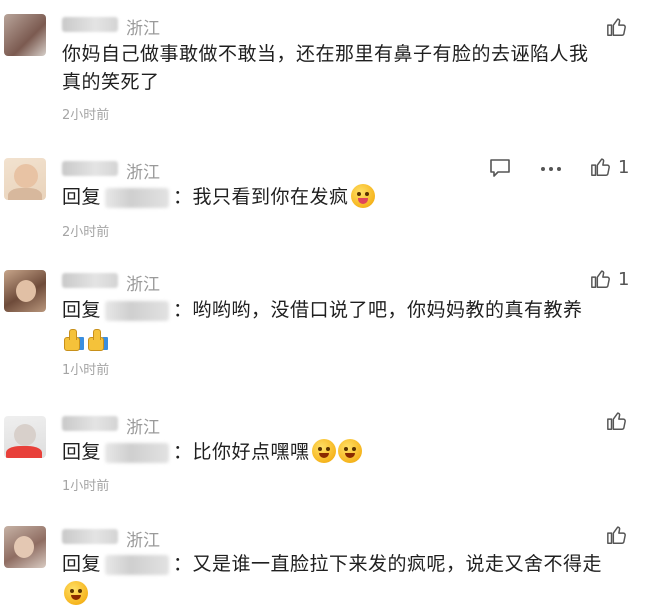 The height and width of the screenshot is (608, 648). Describe the element at coordinates (551, 169) in the screenshot. I see `more-icon` at that location.